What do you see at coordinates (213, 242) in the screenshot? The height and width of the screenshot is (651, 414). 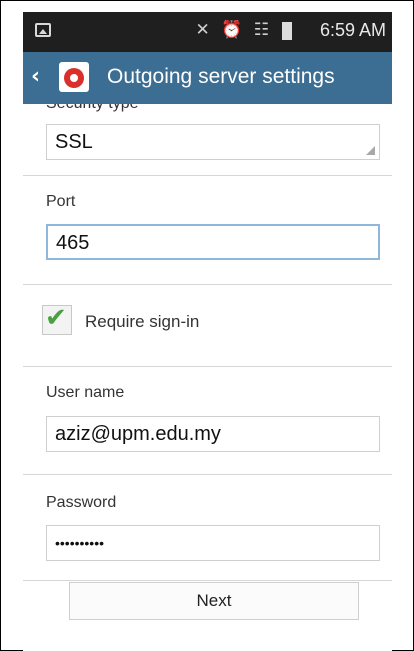 I see `port-field: 465` at bounding box center [213, 242].